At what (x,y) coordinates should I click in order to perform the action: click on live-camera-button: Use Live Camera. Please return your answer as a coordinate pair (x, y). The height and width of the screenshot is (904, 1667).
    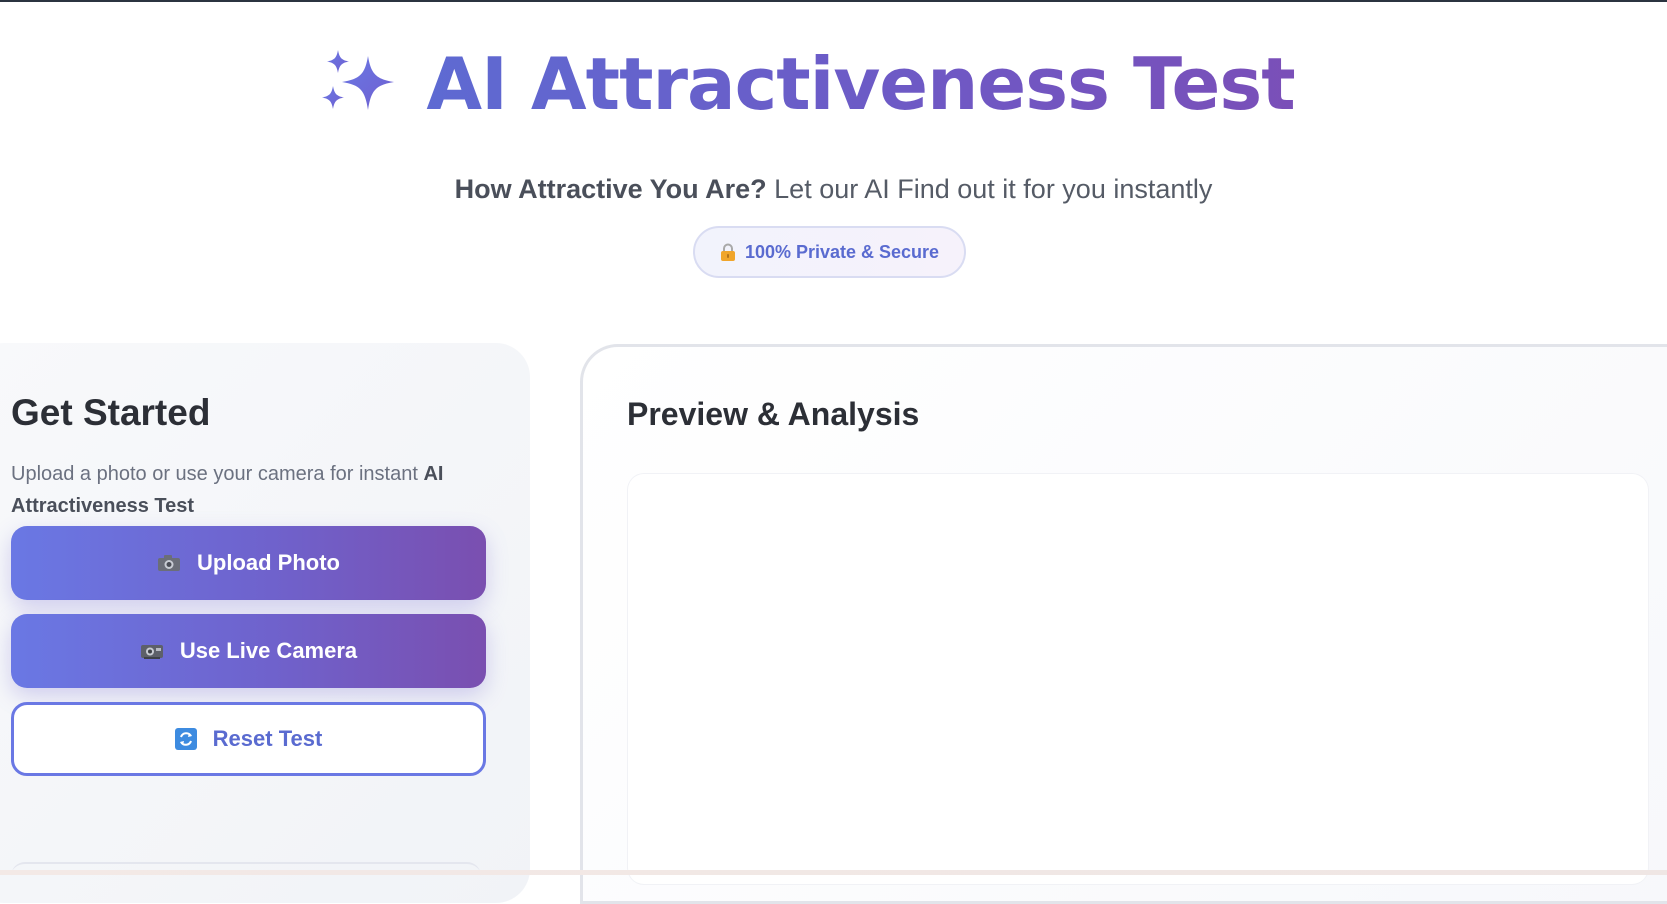
    Looking at the image, I should click on (248, 651).